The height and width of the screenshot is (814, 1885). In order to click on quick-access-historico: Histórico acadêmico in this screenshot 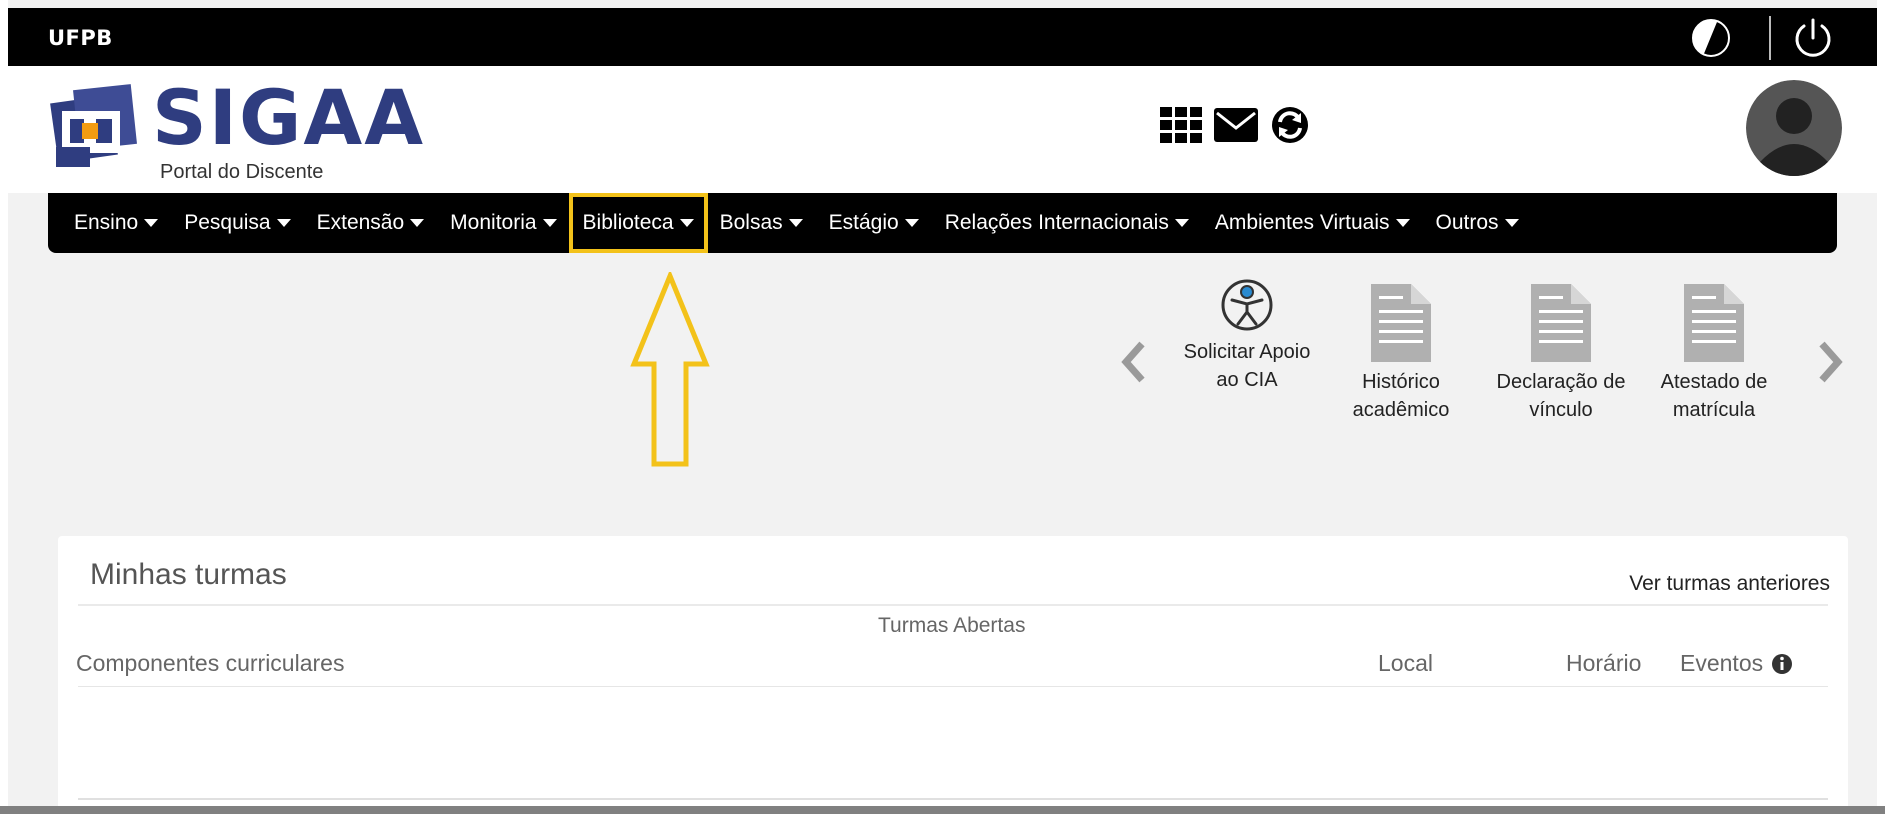, I will do `click(1401, 354)`.